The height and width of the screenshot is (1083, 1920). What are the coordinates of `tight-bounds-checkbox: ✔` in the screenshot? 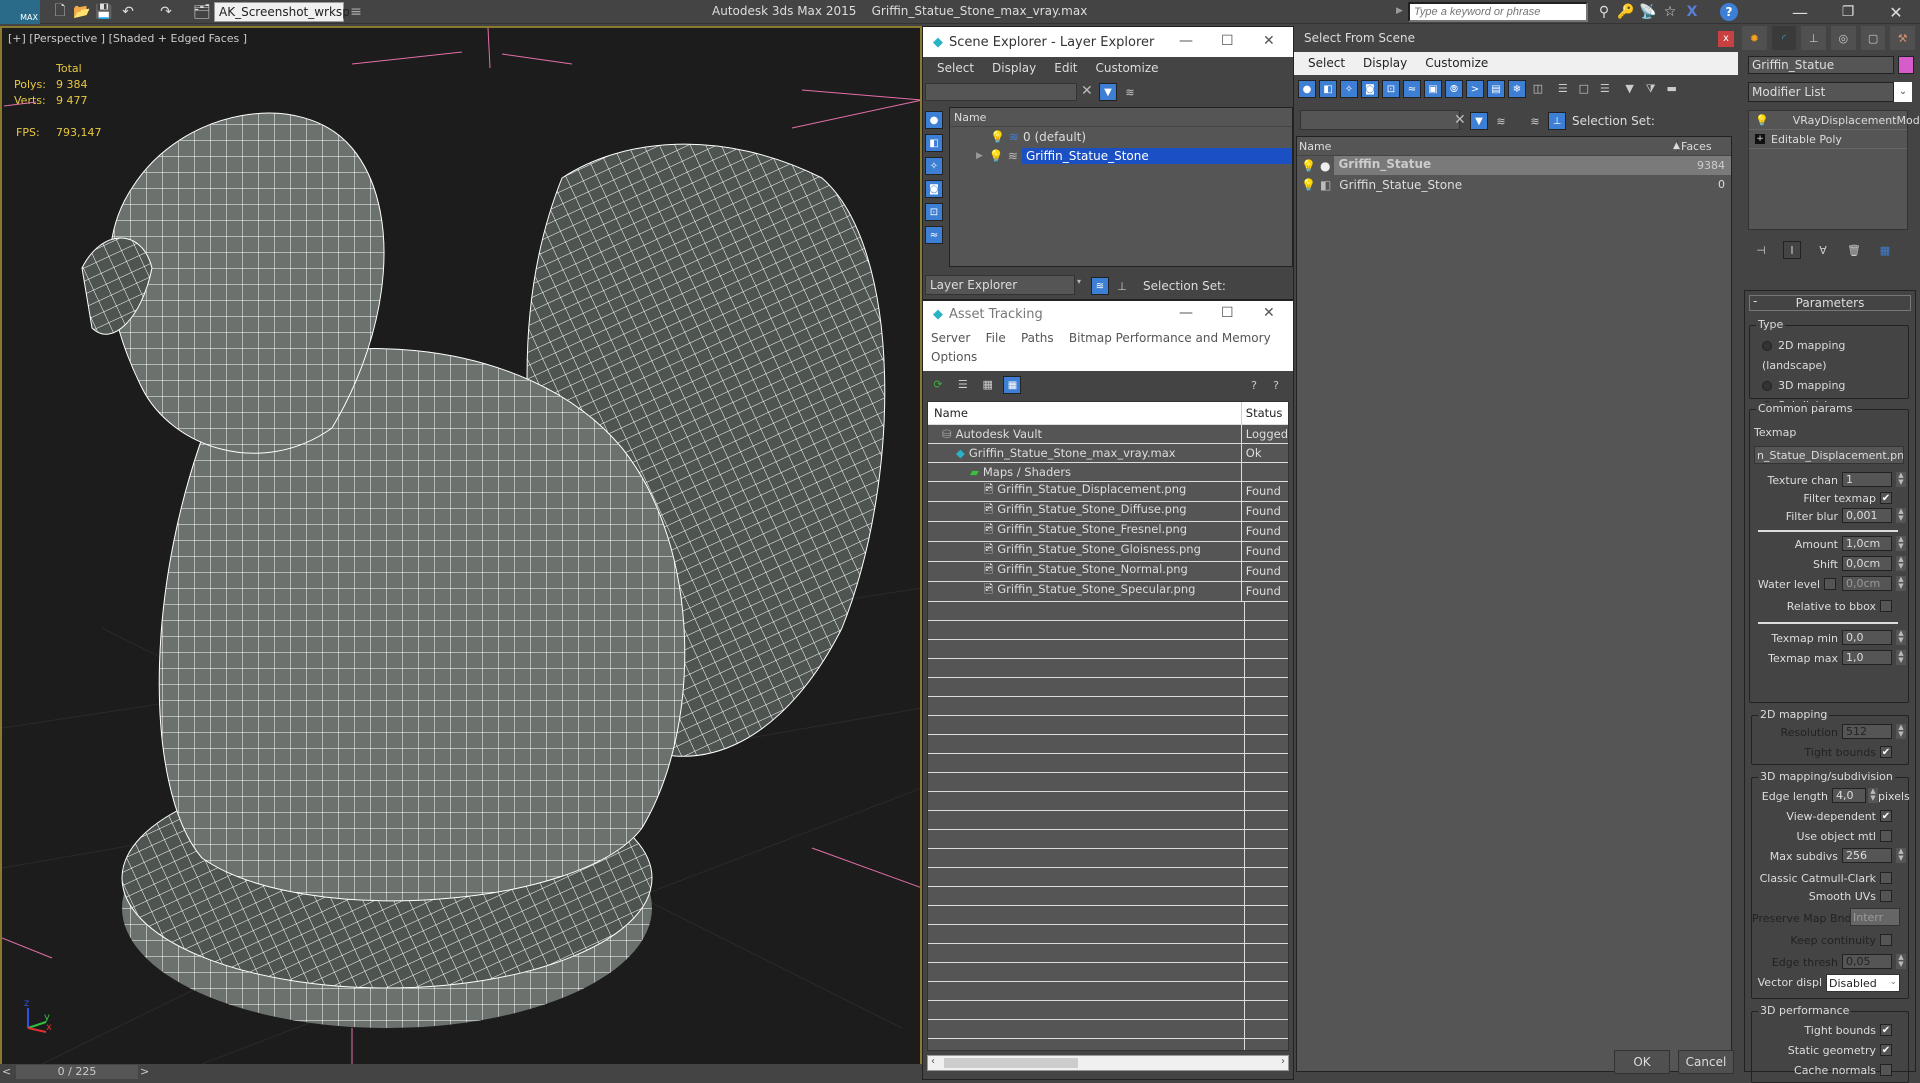 It's located at (1886, 1030).